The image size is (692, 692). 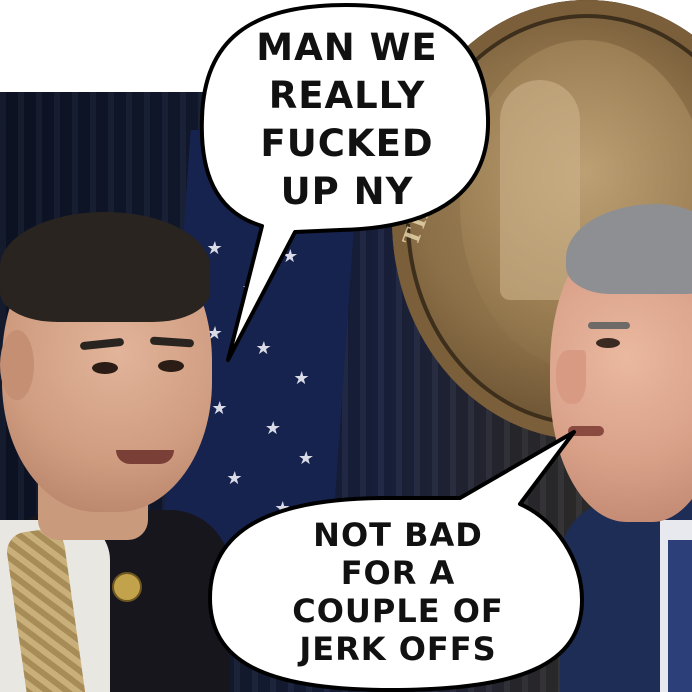 What do you see at coordinates (398, 573) in the screenshot?
I see `bottom-bubble-line: FOR A` at bounding box center [398, 573].